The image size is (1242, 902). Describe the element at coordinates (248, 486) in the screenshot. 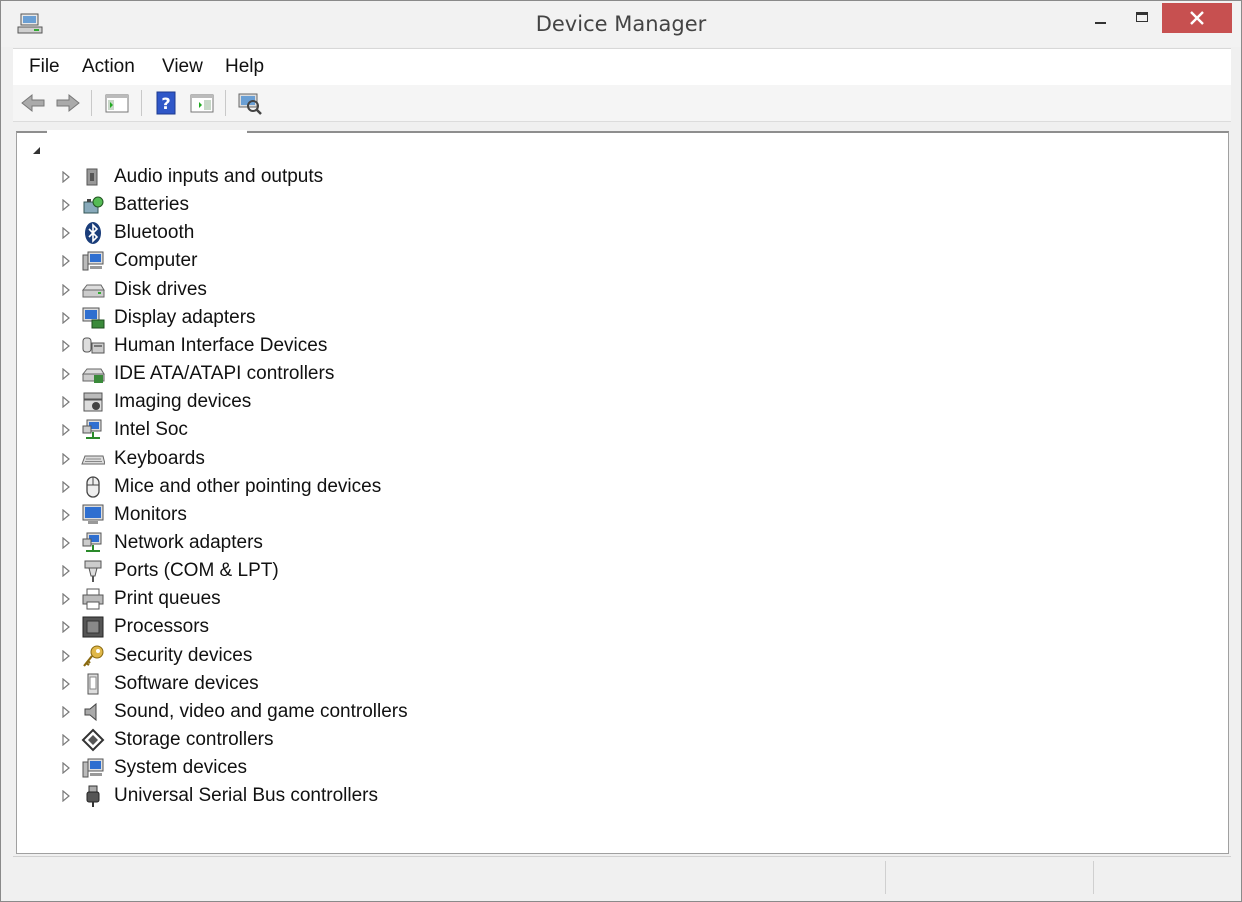

I see `tree-category-label: Mice and other pointing devices` at that location.